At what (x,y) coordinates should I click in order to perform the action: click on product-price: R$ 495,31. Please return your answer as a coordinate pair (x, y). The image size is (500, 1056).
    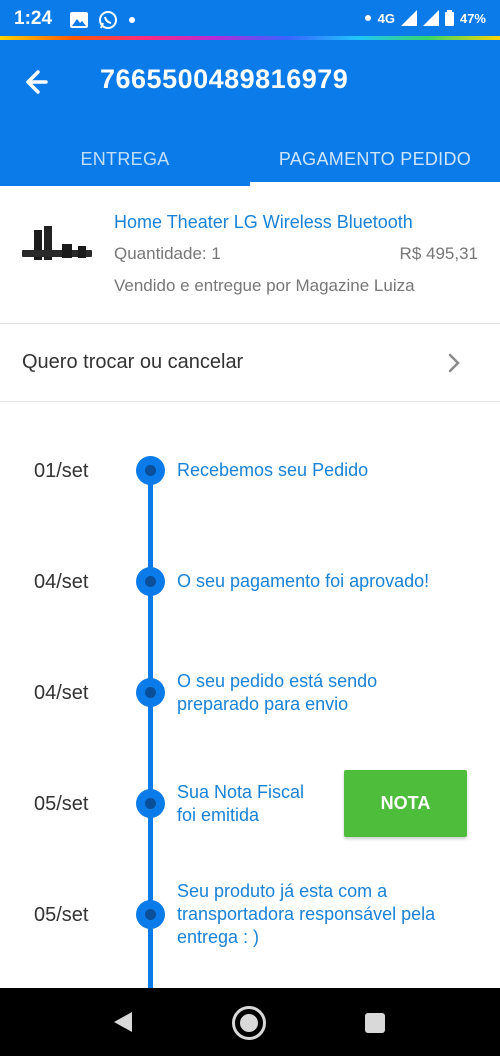
    Looking at the image, I should click on (438, 253).